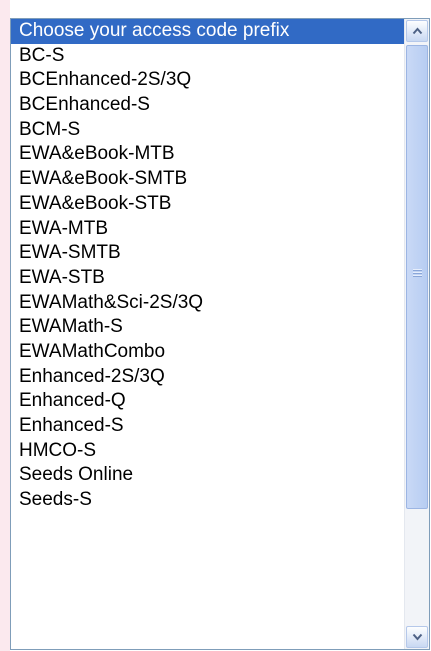 The height and width of the screenshot is (651, 431). What do you see at coordinates (207, 154) in the screenshot?
I see `list-item: EWA&eBook-MTB` at bounding box center [207, 154].